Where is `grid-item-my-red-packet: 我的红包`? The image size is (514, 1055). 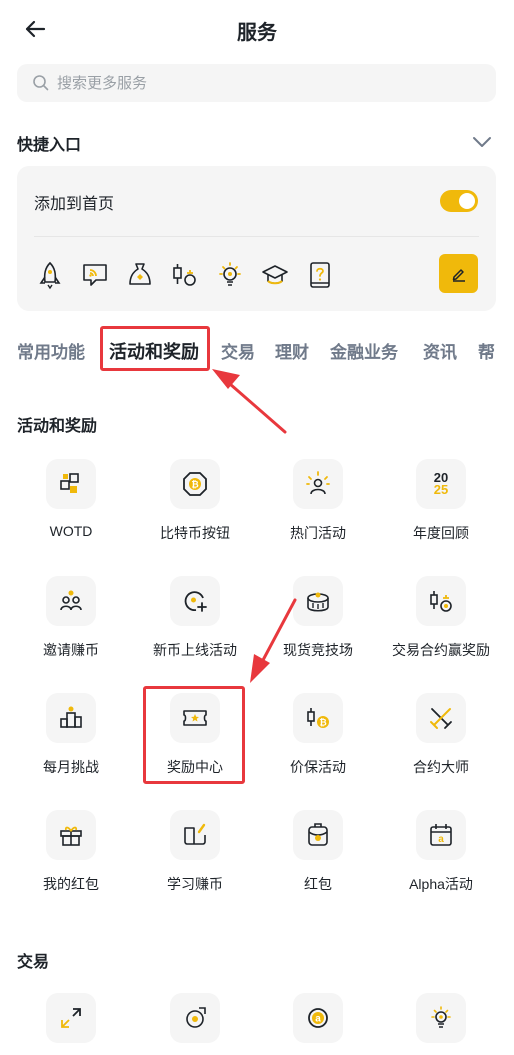 grid-item-my-red-packet: 我的红包 is located at coordinates (71, 852).